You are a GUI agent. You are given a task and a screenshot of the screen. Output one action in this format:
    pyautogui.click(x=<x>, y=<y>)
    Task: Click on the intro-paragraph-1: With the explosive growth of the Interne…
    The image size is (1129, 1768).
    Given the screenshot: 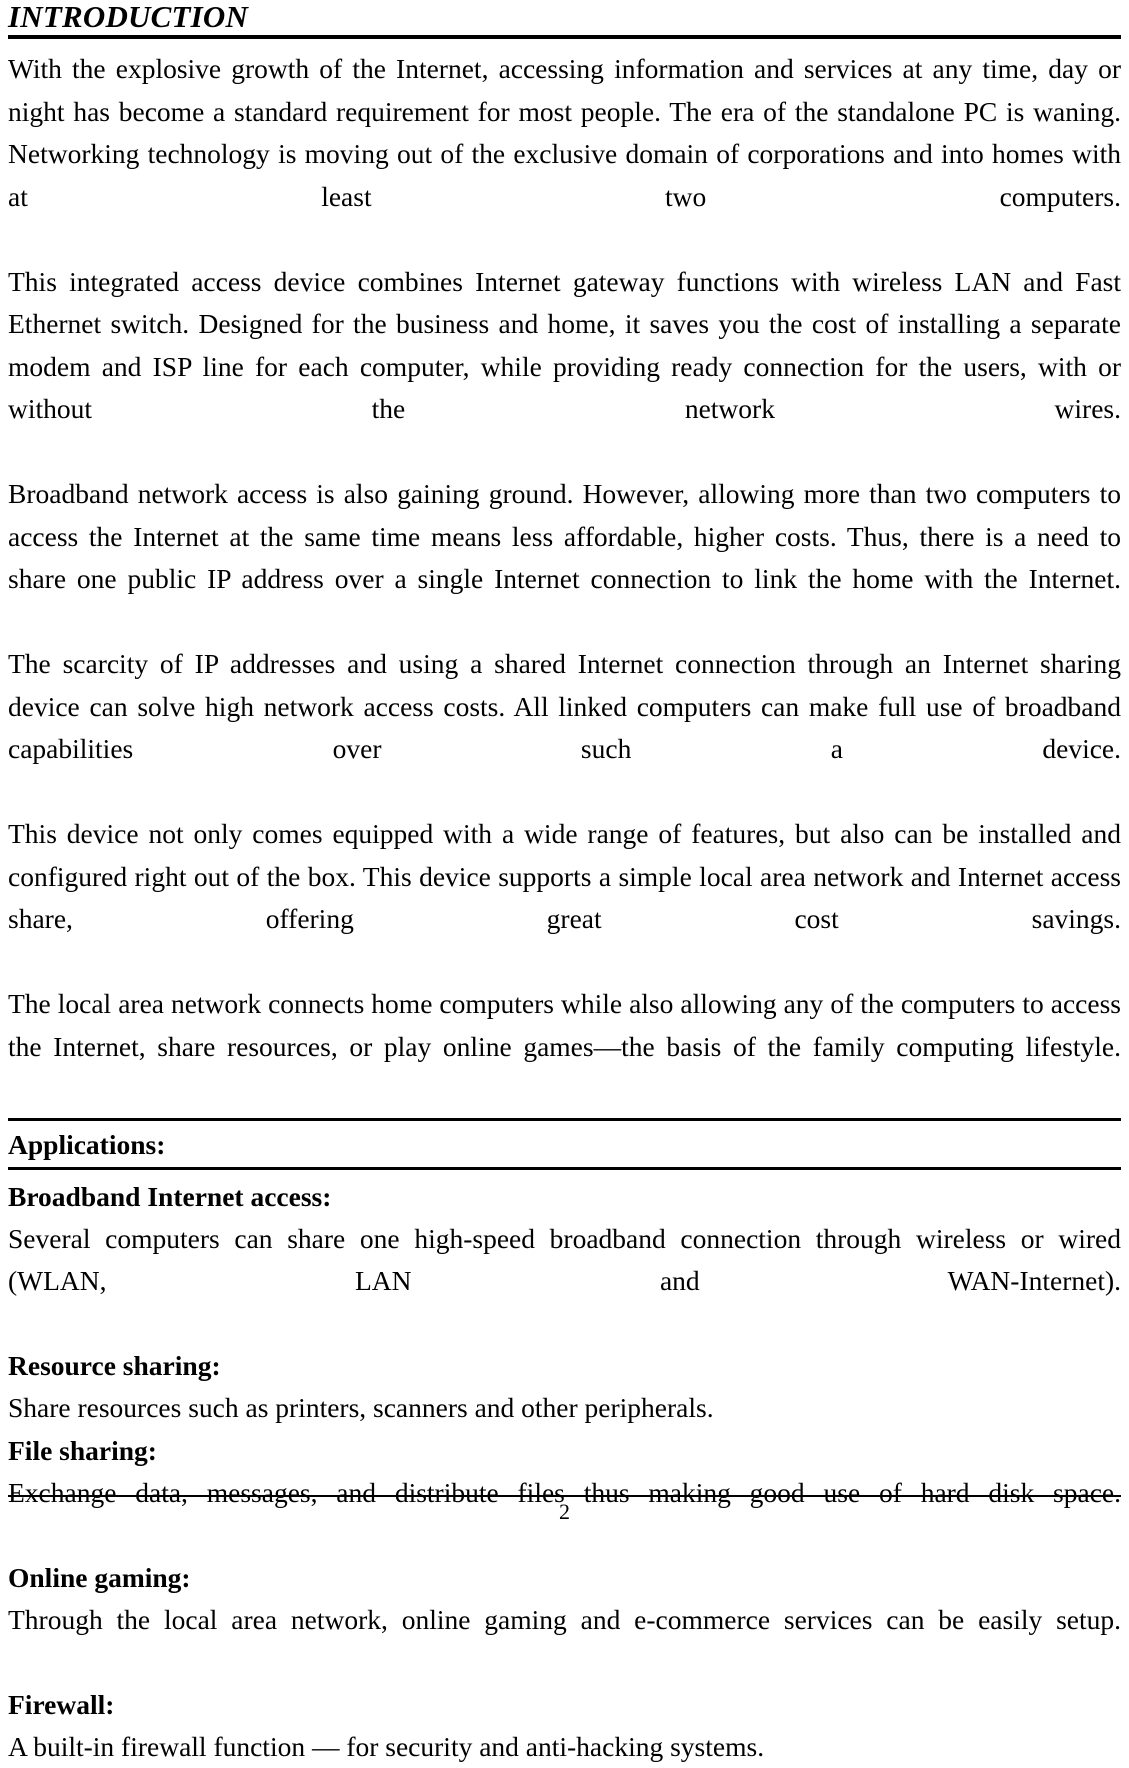 What is the action you would take?
    pyautogui.click(x=564, y=154)
    